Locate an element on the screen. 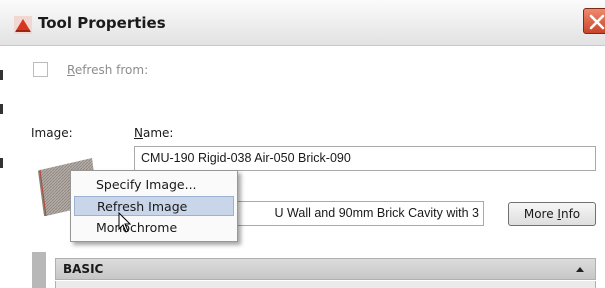 The width and height of the screenshot is (605, 288). close-button is located at coordinates (594, 21).